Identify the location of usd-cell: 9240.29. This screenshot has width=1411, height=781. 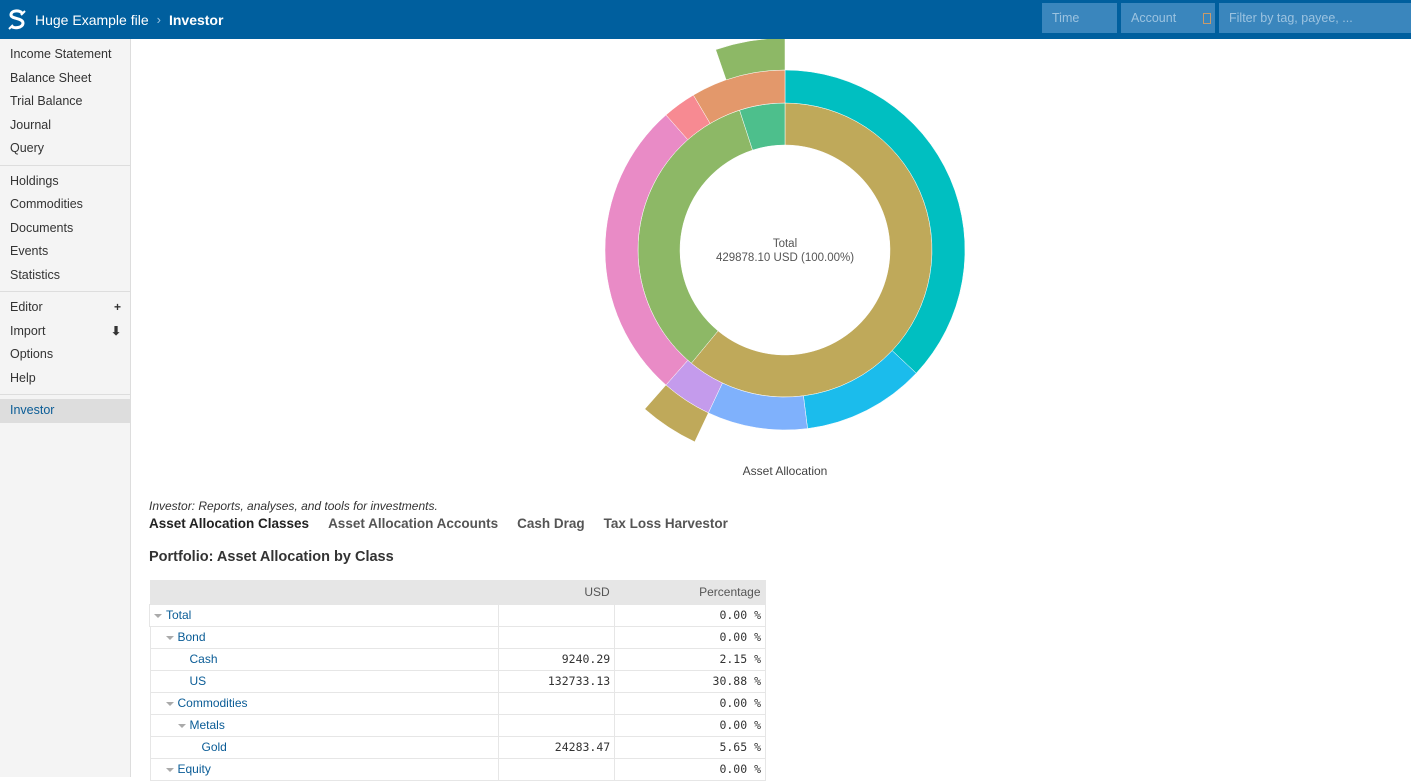
(557, 659).